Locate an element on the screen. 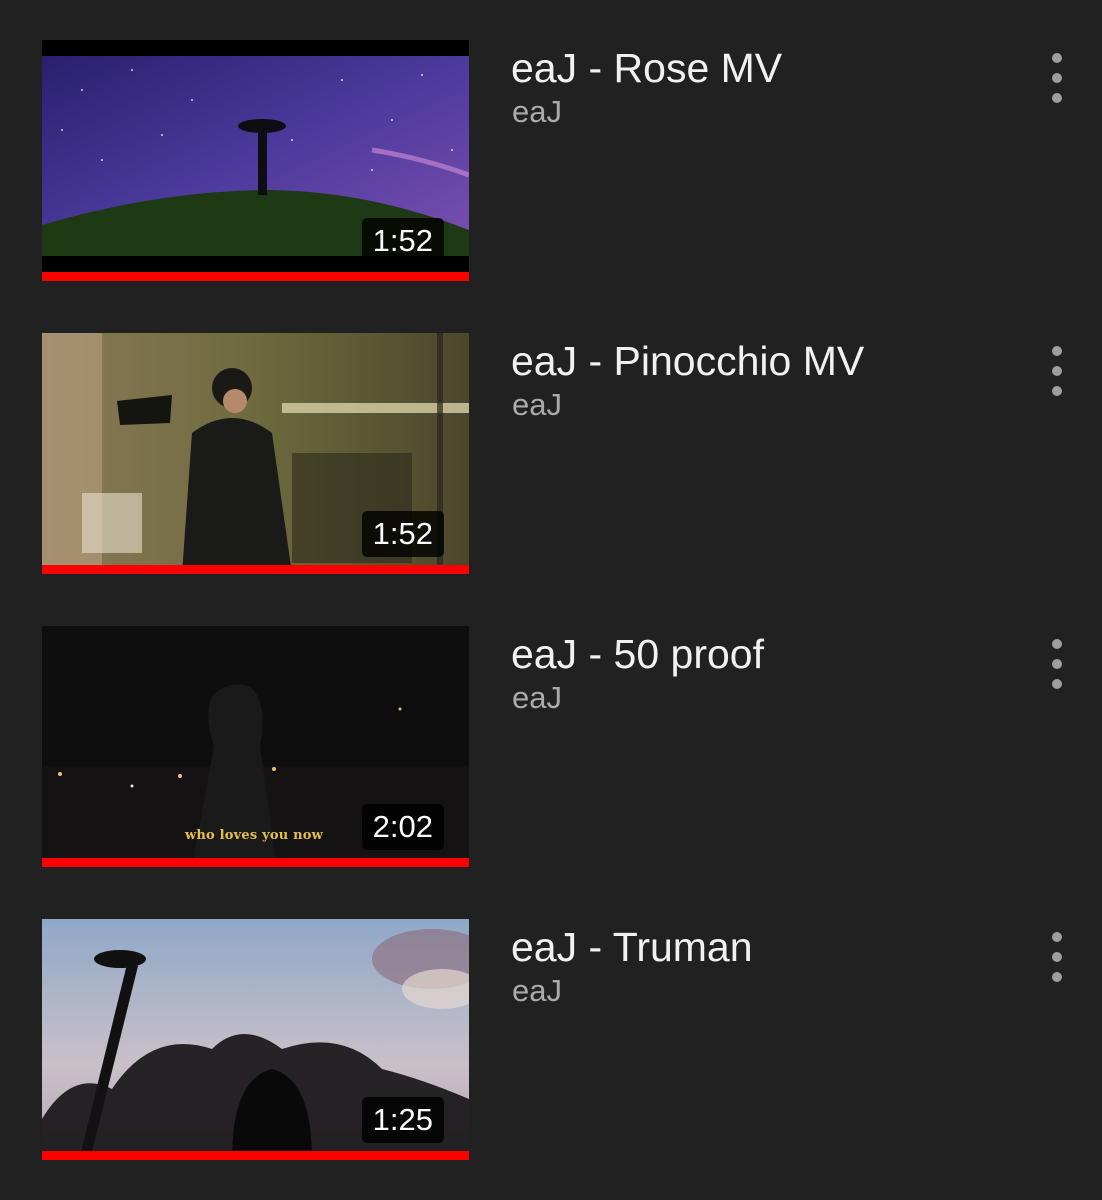  video-duration: 2:02 is located at coordinates (402, 827).